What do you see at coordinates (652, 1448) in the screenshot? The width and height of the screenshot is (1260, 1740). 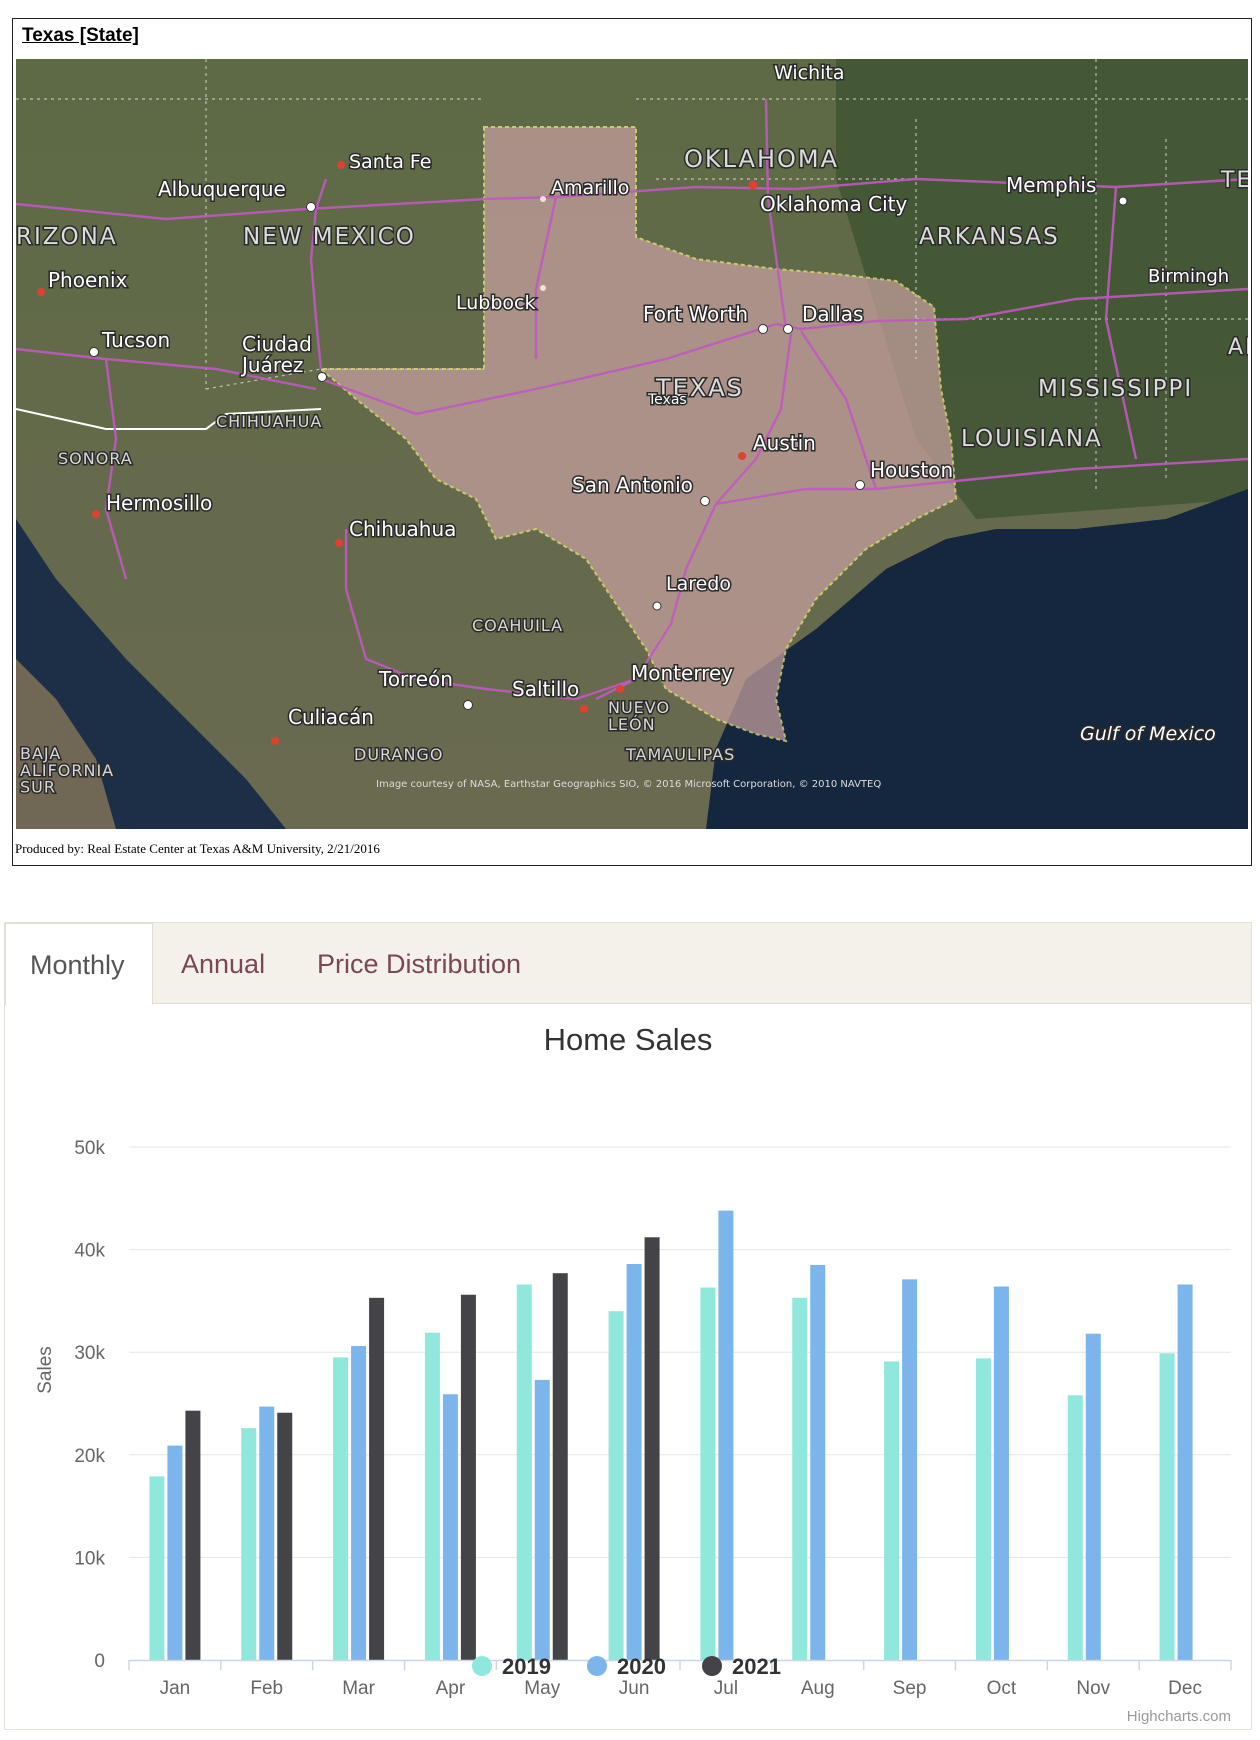 I see `bar-2021-jun` at bounding box center [652, 1448].